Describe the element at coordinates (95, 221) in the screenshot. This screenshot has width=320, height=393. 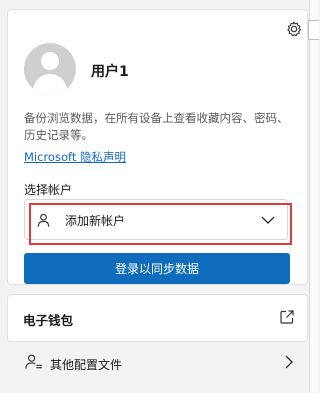
I see `account-dropdown-value: 添加新帐户` at that location.